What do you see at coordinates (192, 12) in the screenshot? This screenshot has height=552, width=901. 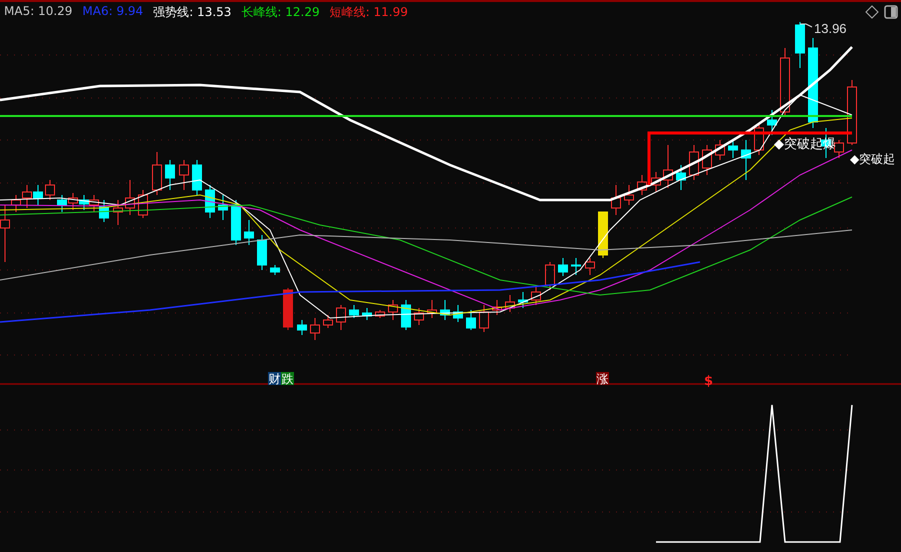 I see `indicator-legend: 强势线: 13.53` at bounding box center [192, 12].